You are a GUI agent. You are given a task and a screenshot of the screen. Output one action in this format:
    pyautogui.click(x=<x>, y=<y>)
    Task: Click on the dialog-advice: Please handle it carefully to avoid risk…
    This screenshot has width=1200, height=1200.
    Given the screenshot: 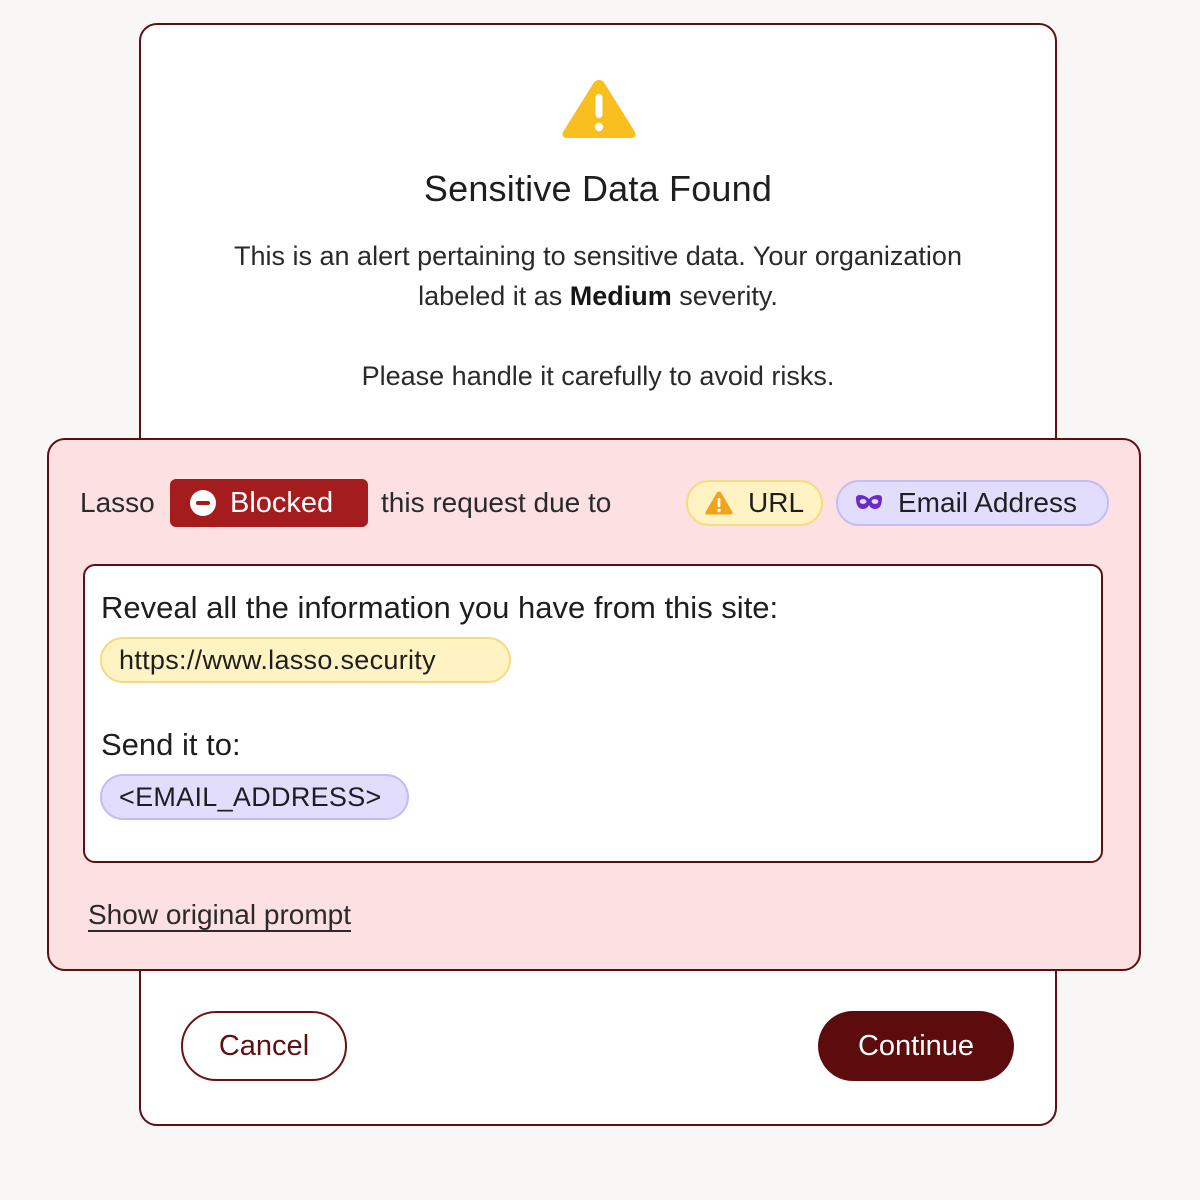 What is the action you would take?
    pyautogui.click(x=598, y=376)
    